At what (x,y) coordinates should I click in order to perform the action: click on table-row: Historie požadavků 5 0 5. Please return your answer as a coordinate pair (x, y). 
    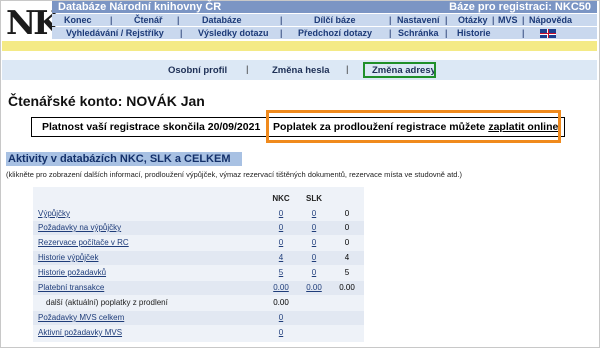
    Looking at the image, I should click on (198, 273).